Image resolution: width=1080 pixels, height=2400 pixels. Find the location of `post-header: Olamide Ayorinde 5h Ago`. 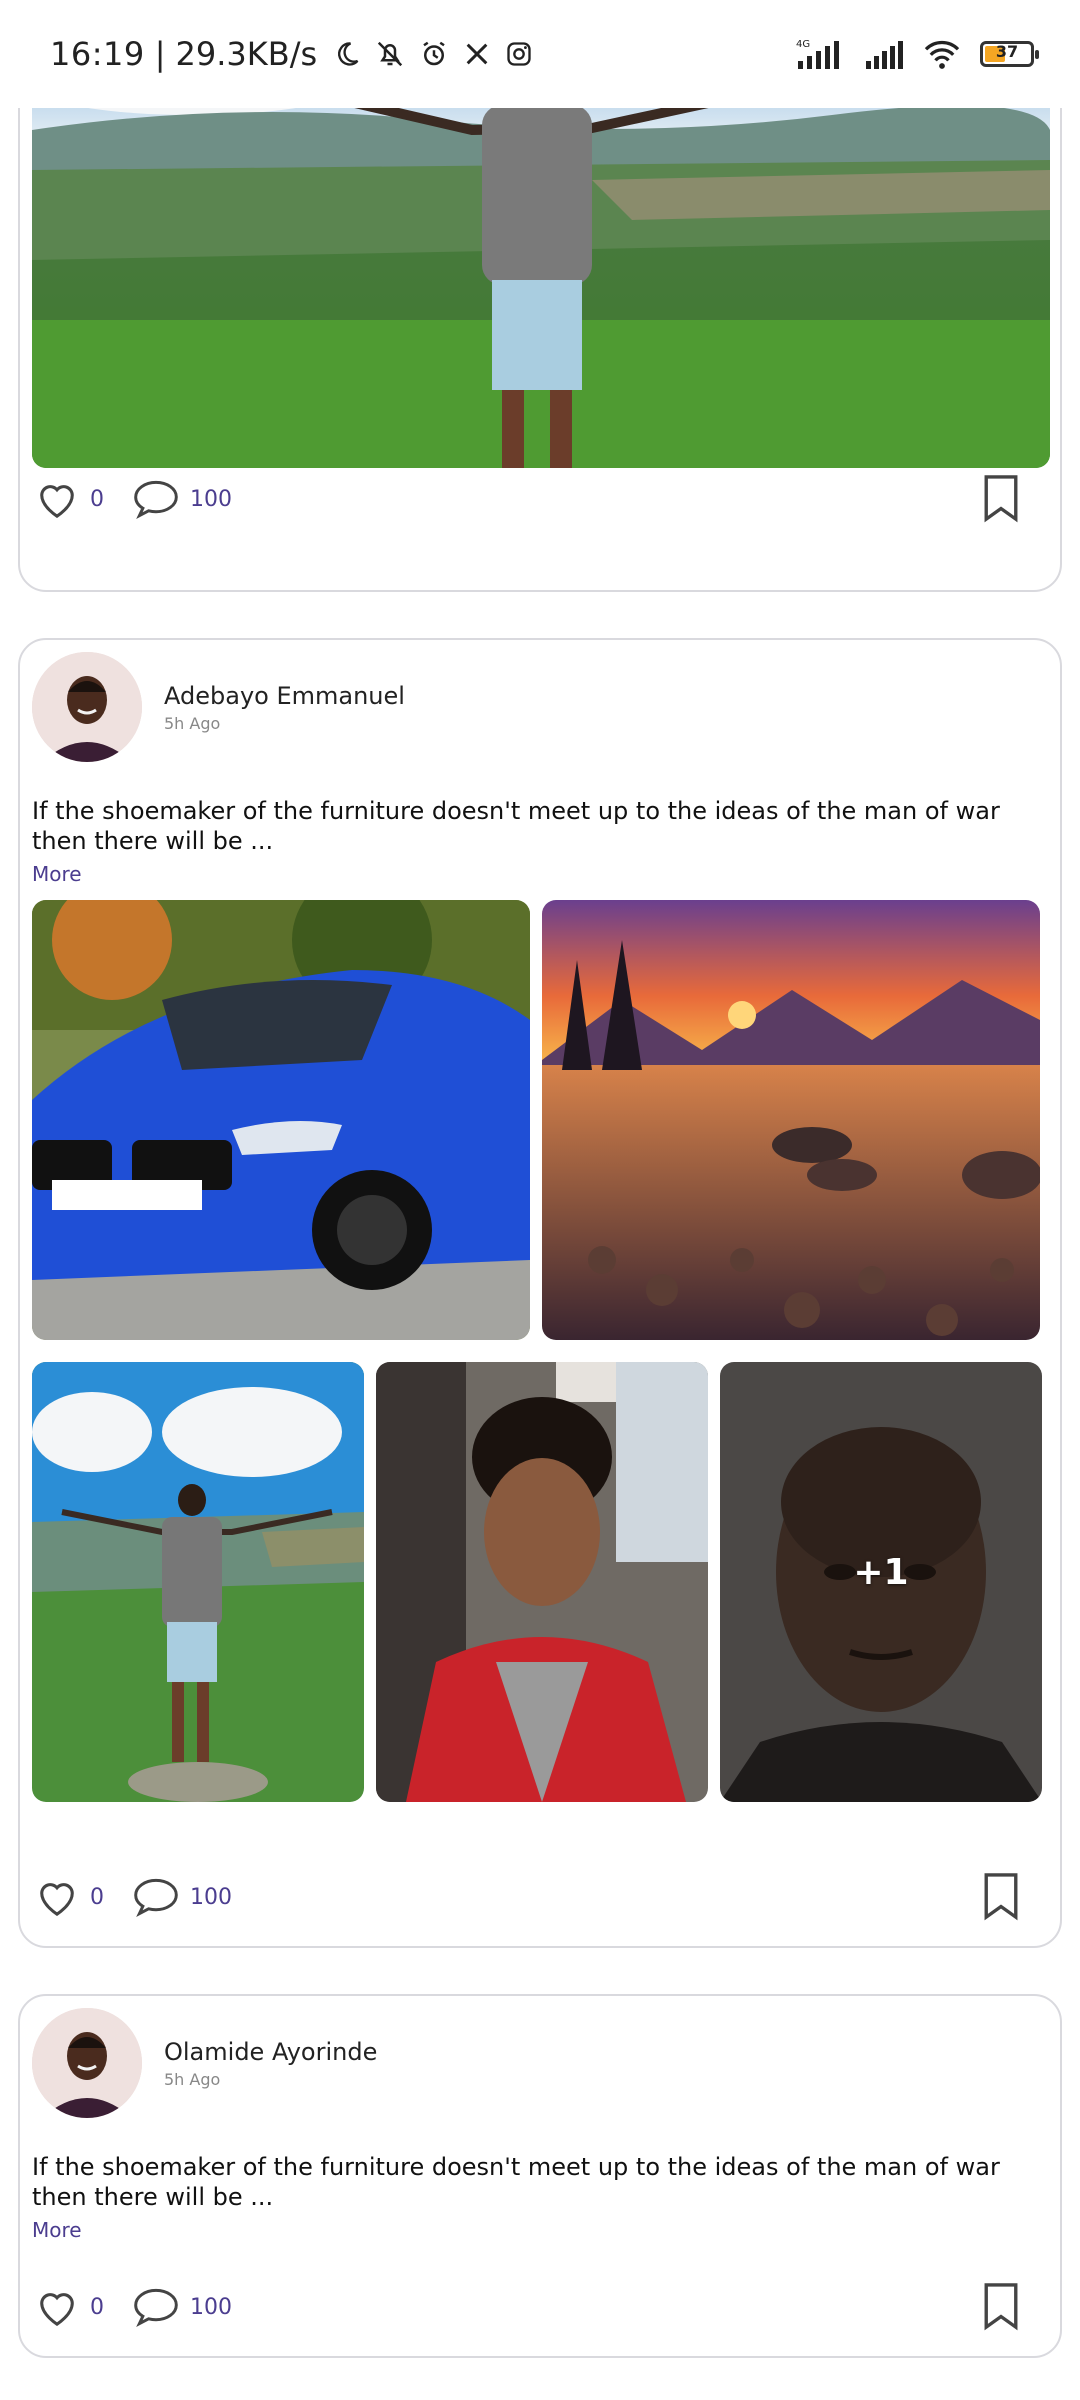

post-header: Olamide Ayorinde 5h Ago is located at coordinates (204, 2063).